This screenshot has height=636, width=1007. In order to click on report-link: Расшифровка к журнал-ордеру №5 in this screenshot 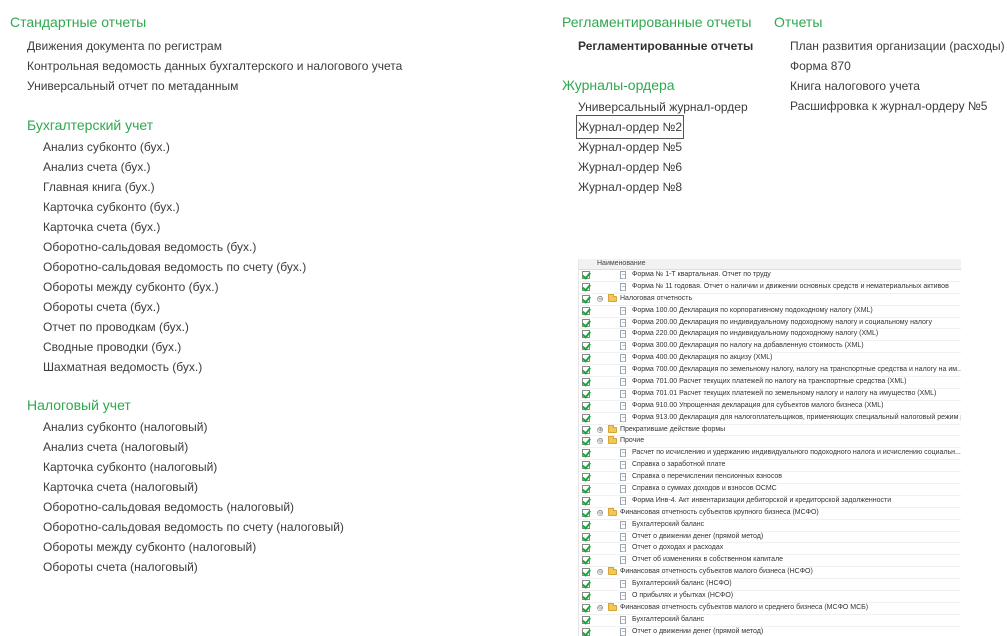, I will do `click(888, 106)`.